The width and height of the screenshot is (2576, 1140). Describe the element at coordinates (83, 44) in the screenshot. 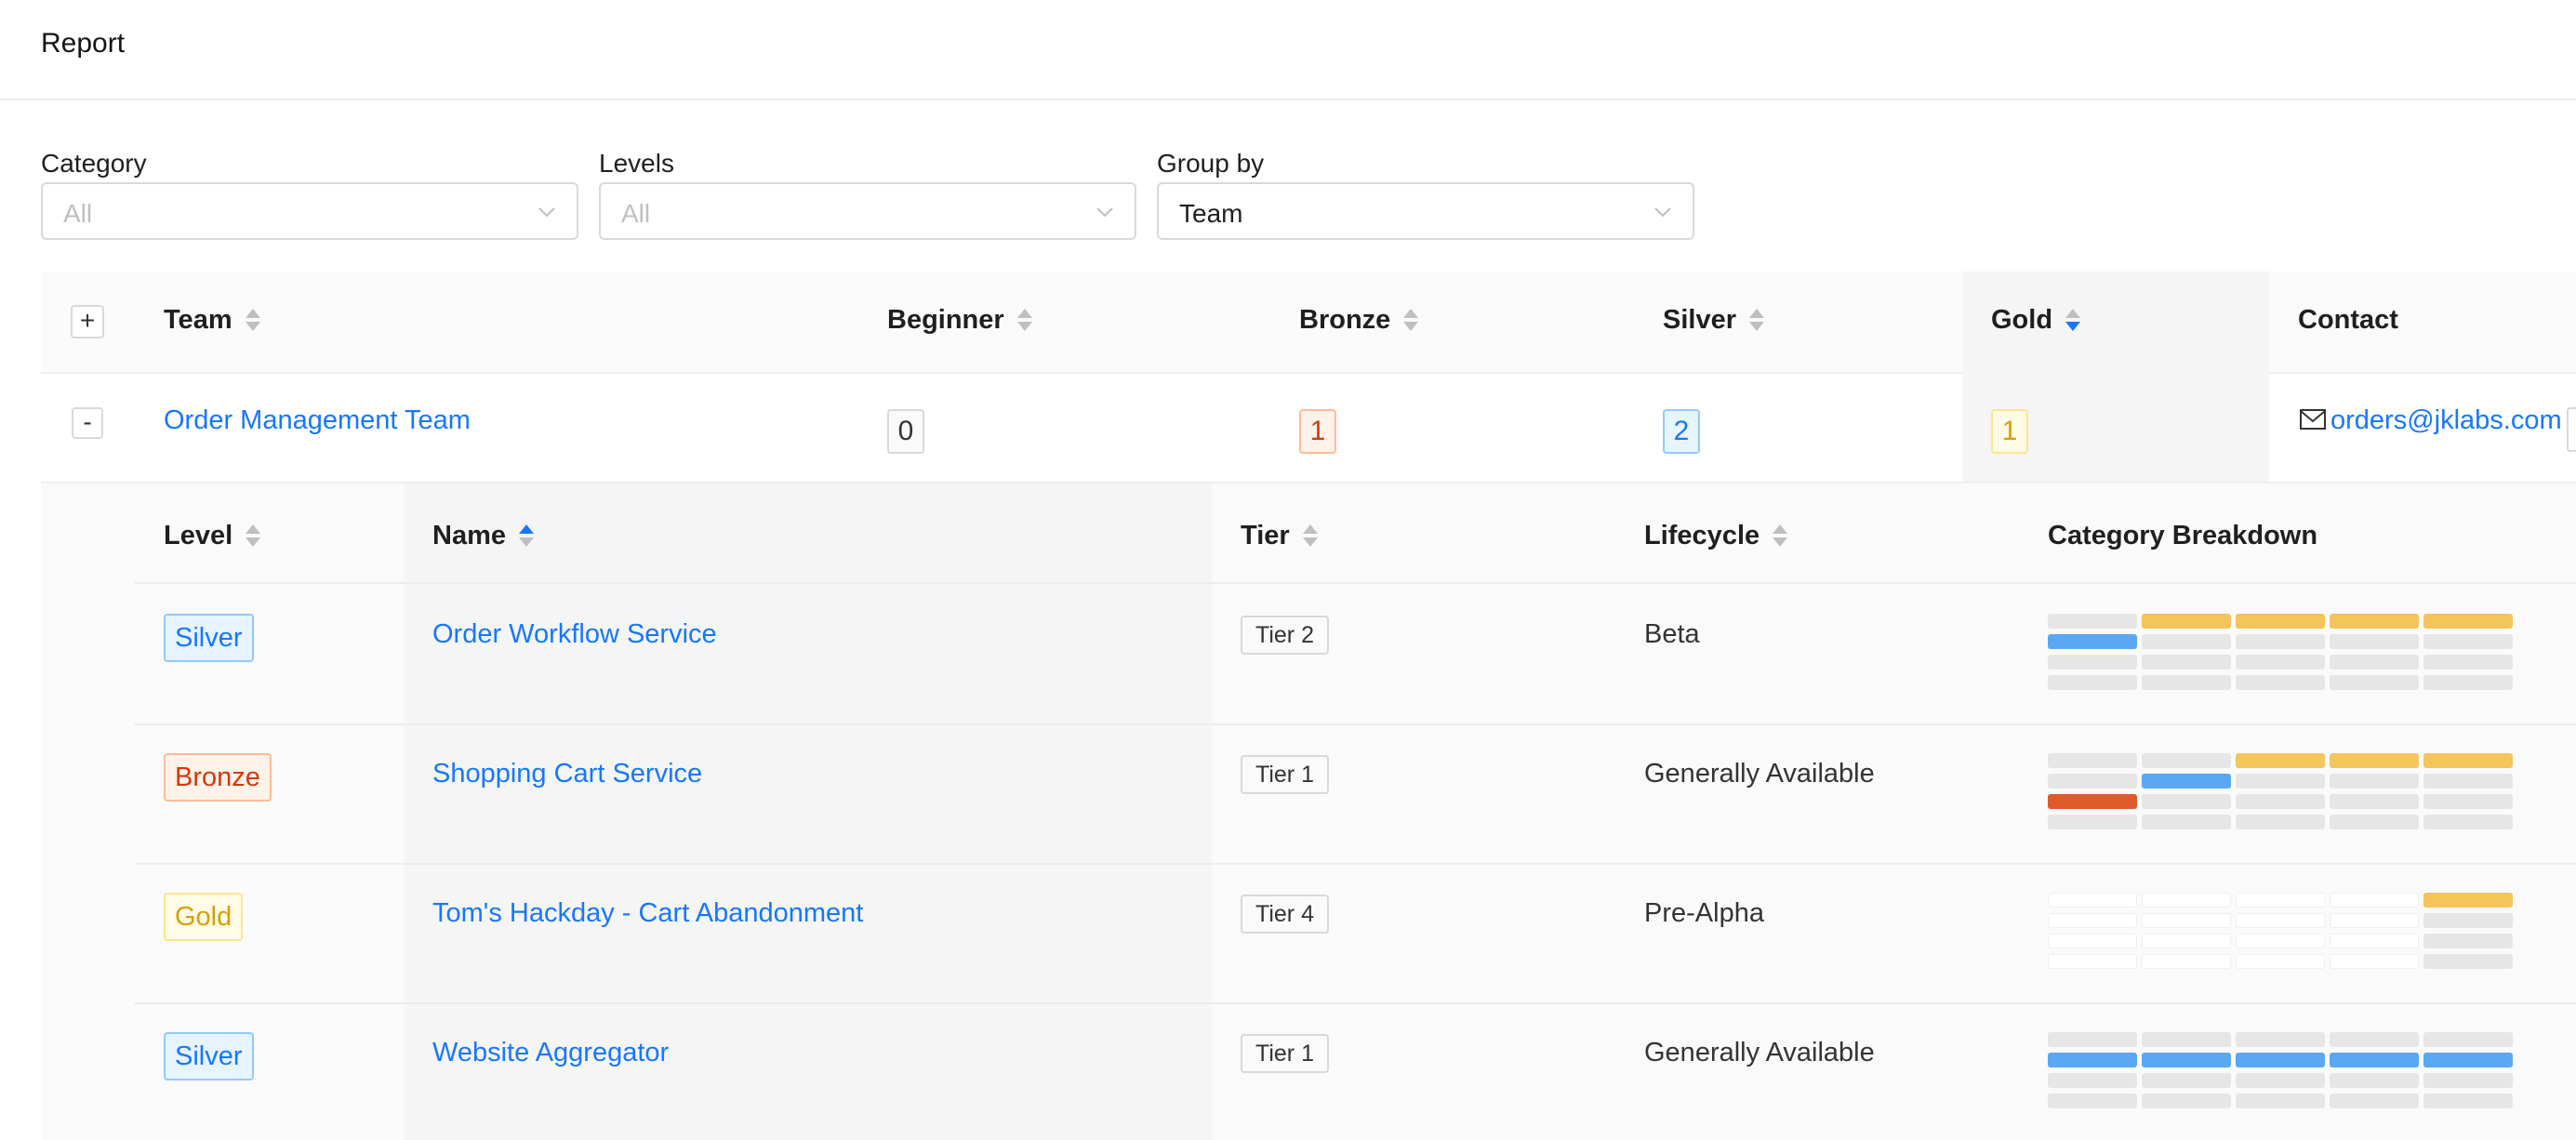

I see `page-title: Report` at that location.